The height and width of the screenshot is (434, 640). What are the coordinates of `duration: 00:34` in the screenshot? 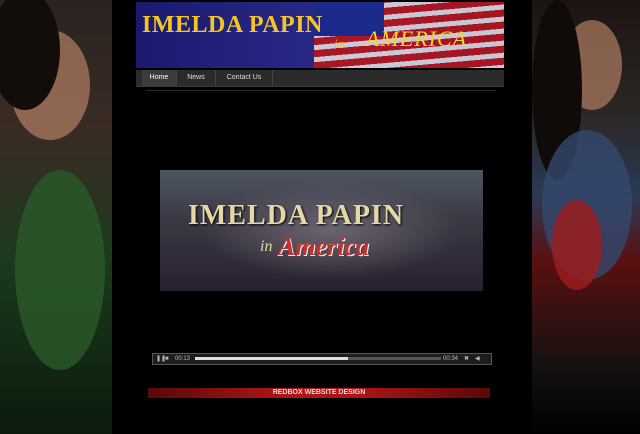 It's located at (451, 359).